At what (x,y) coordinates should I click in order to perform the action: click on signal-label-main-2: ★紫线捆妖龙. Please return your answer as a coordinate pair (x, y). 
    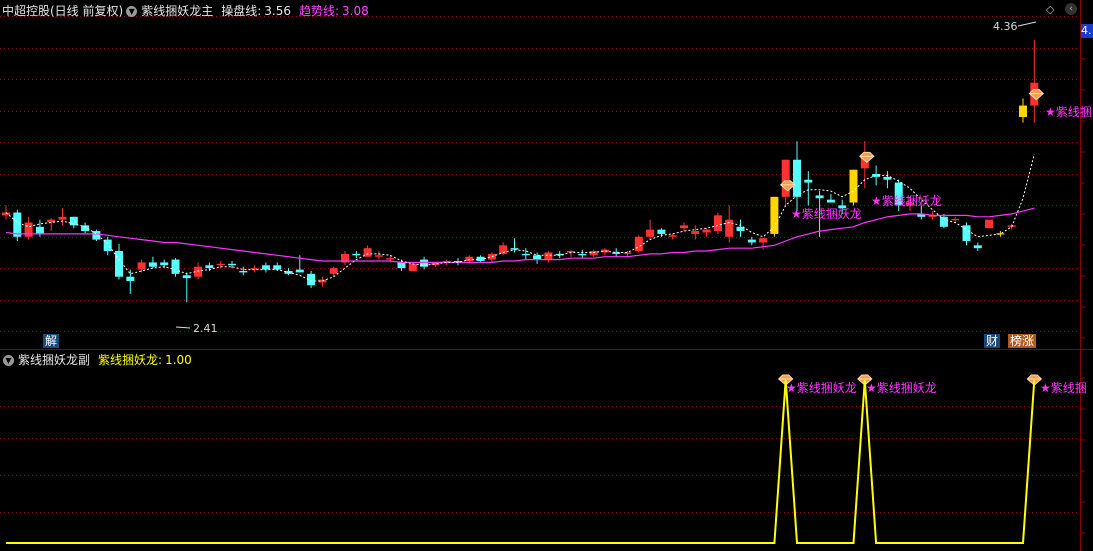
    Looking at the image, I should click on (906, 201).